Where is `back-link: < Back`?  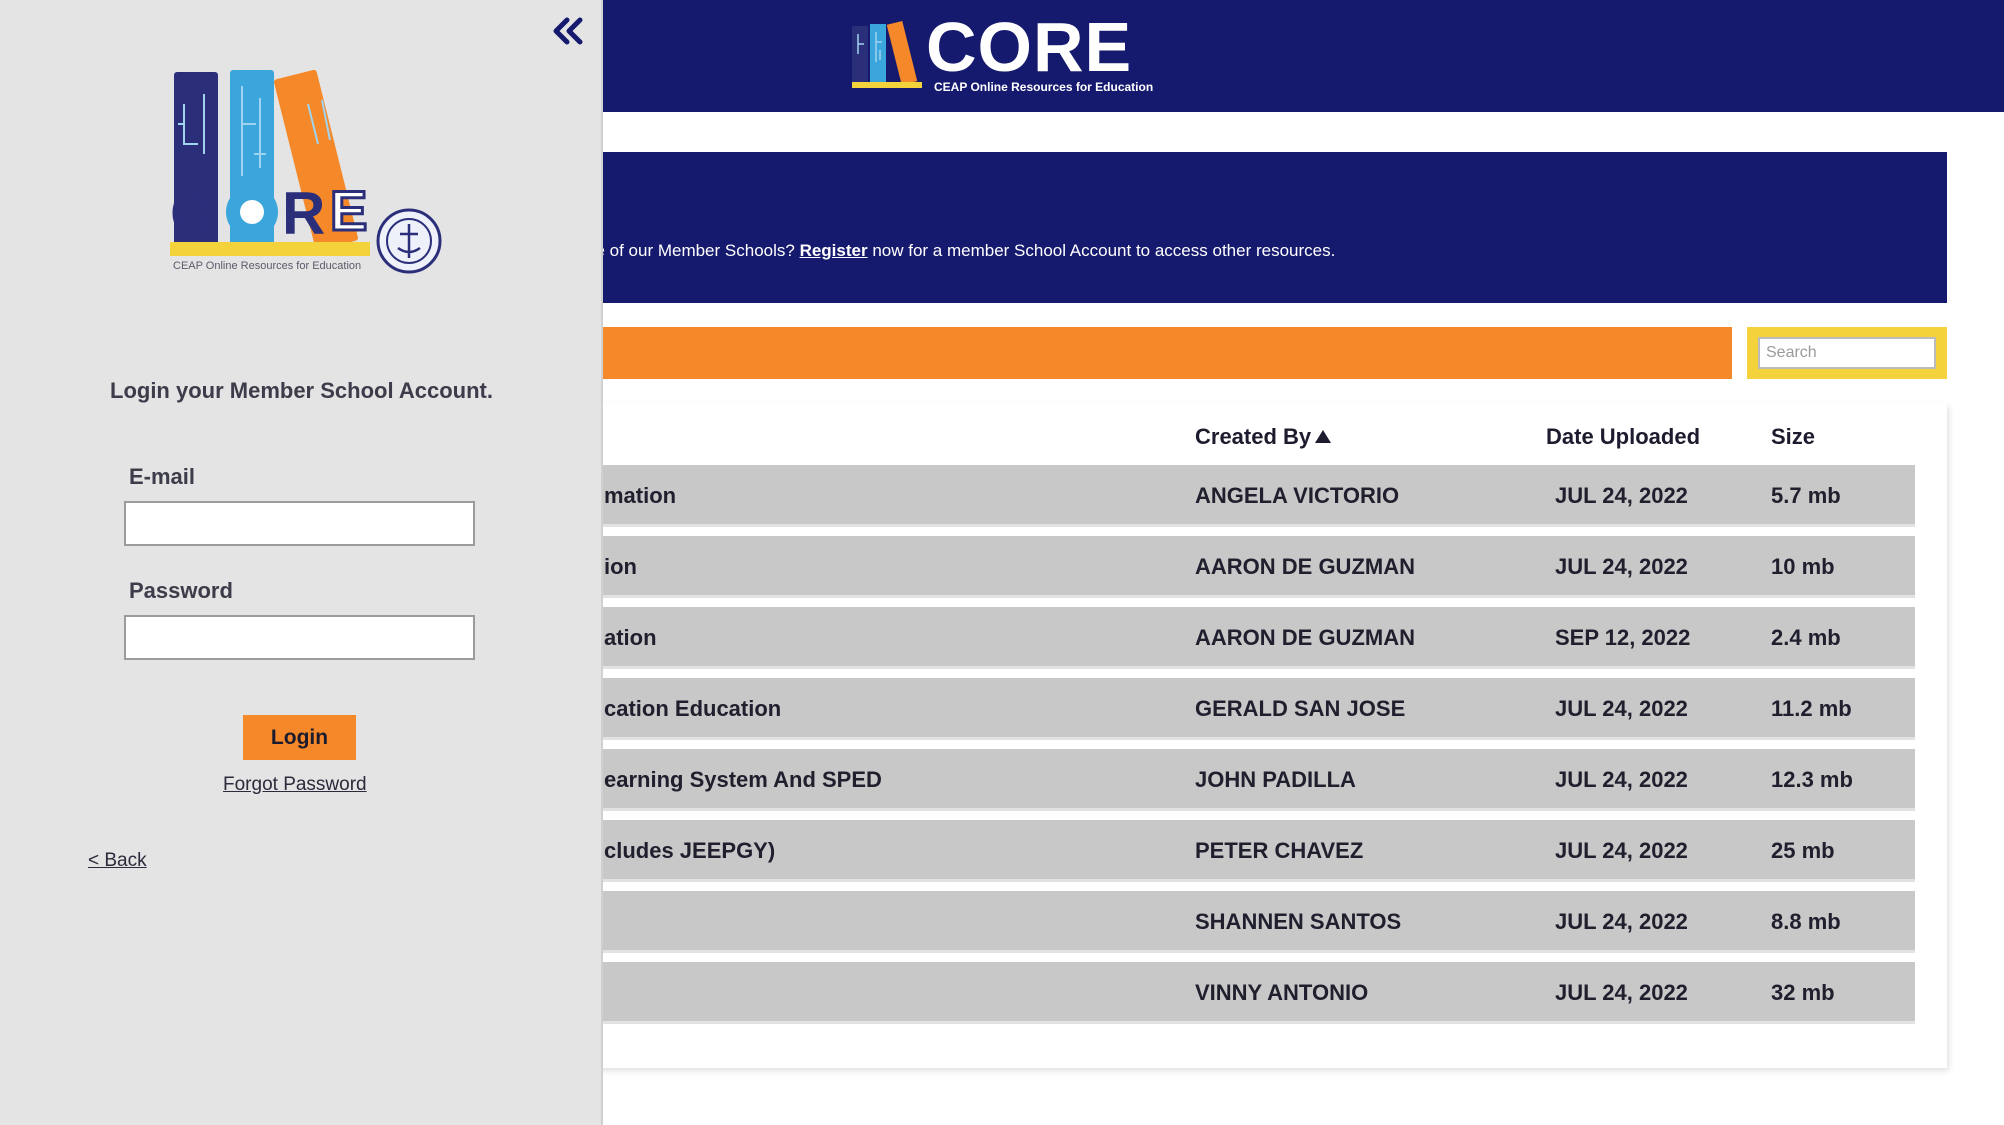 back-link: < Back is located at coordinates (117, 861).